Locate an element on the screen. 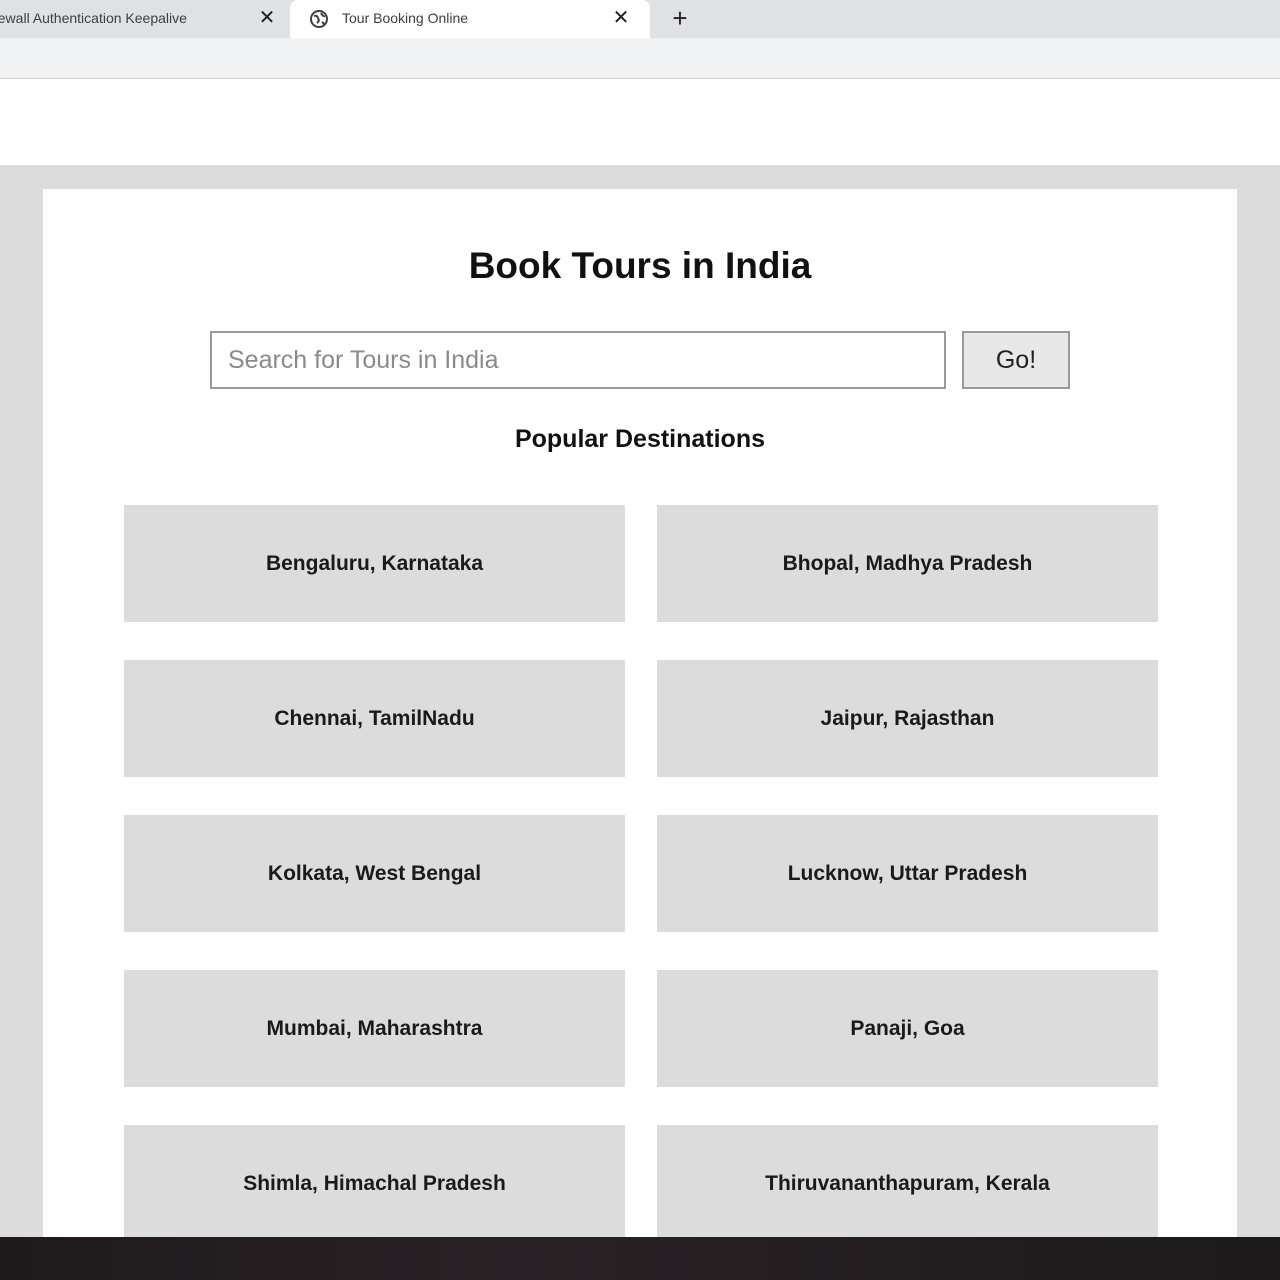 The image size is (1280, 1280). destination-card: Lucknow, Uttar Pradesh is located at coordinates (907, 873).